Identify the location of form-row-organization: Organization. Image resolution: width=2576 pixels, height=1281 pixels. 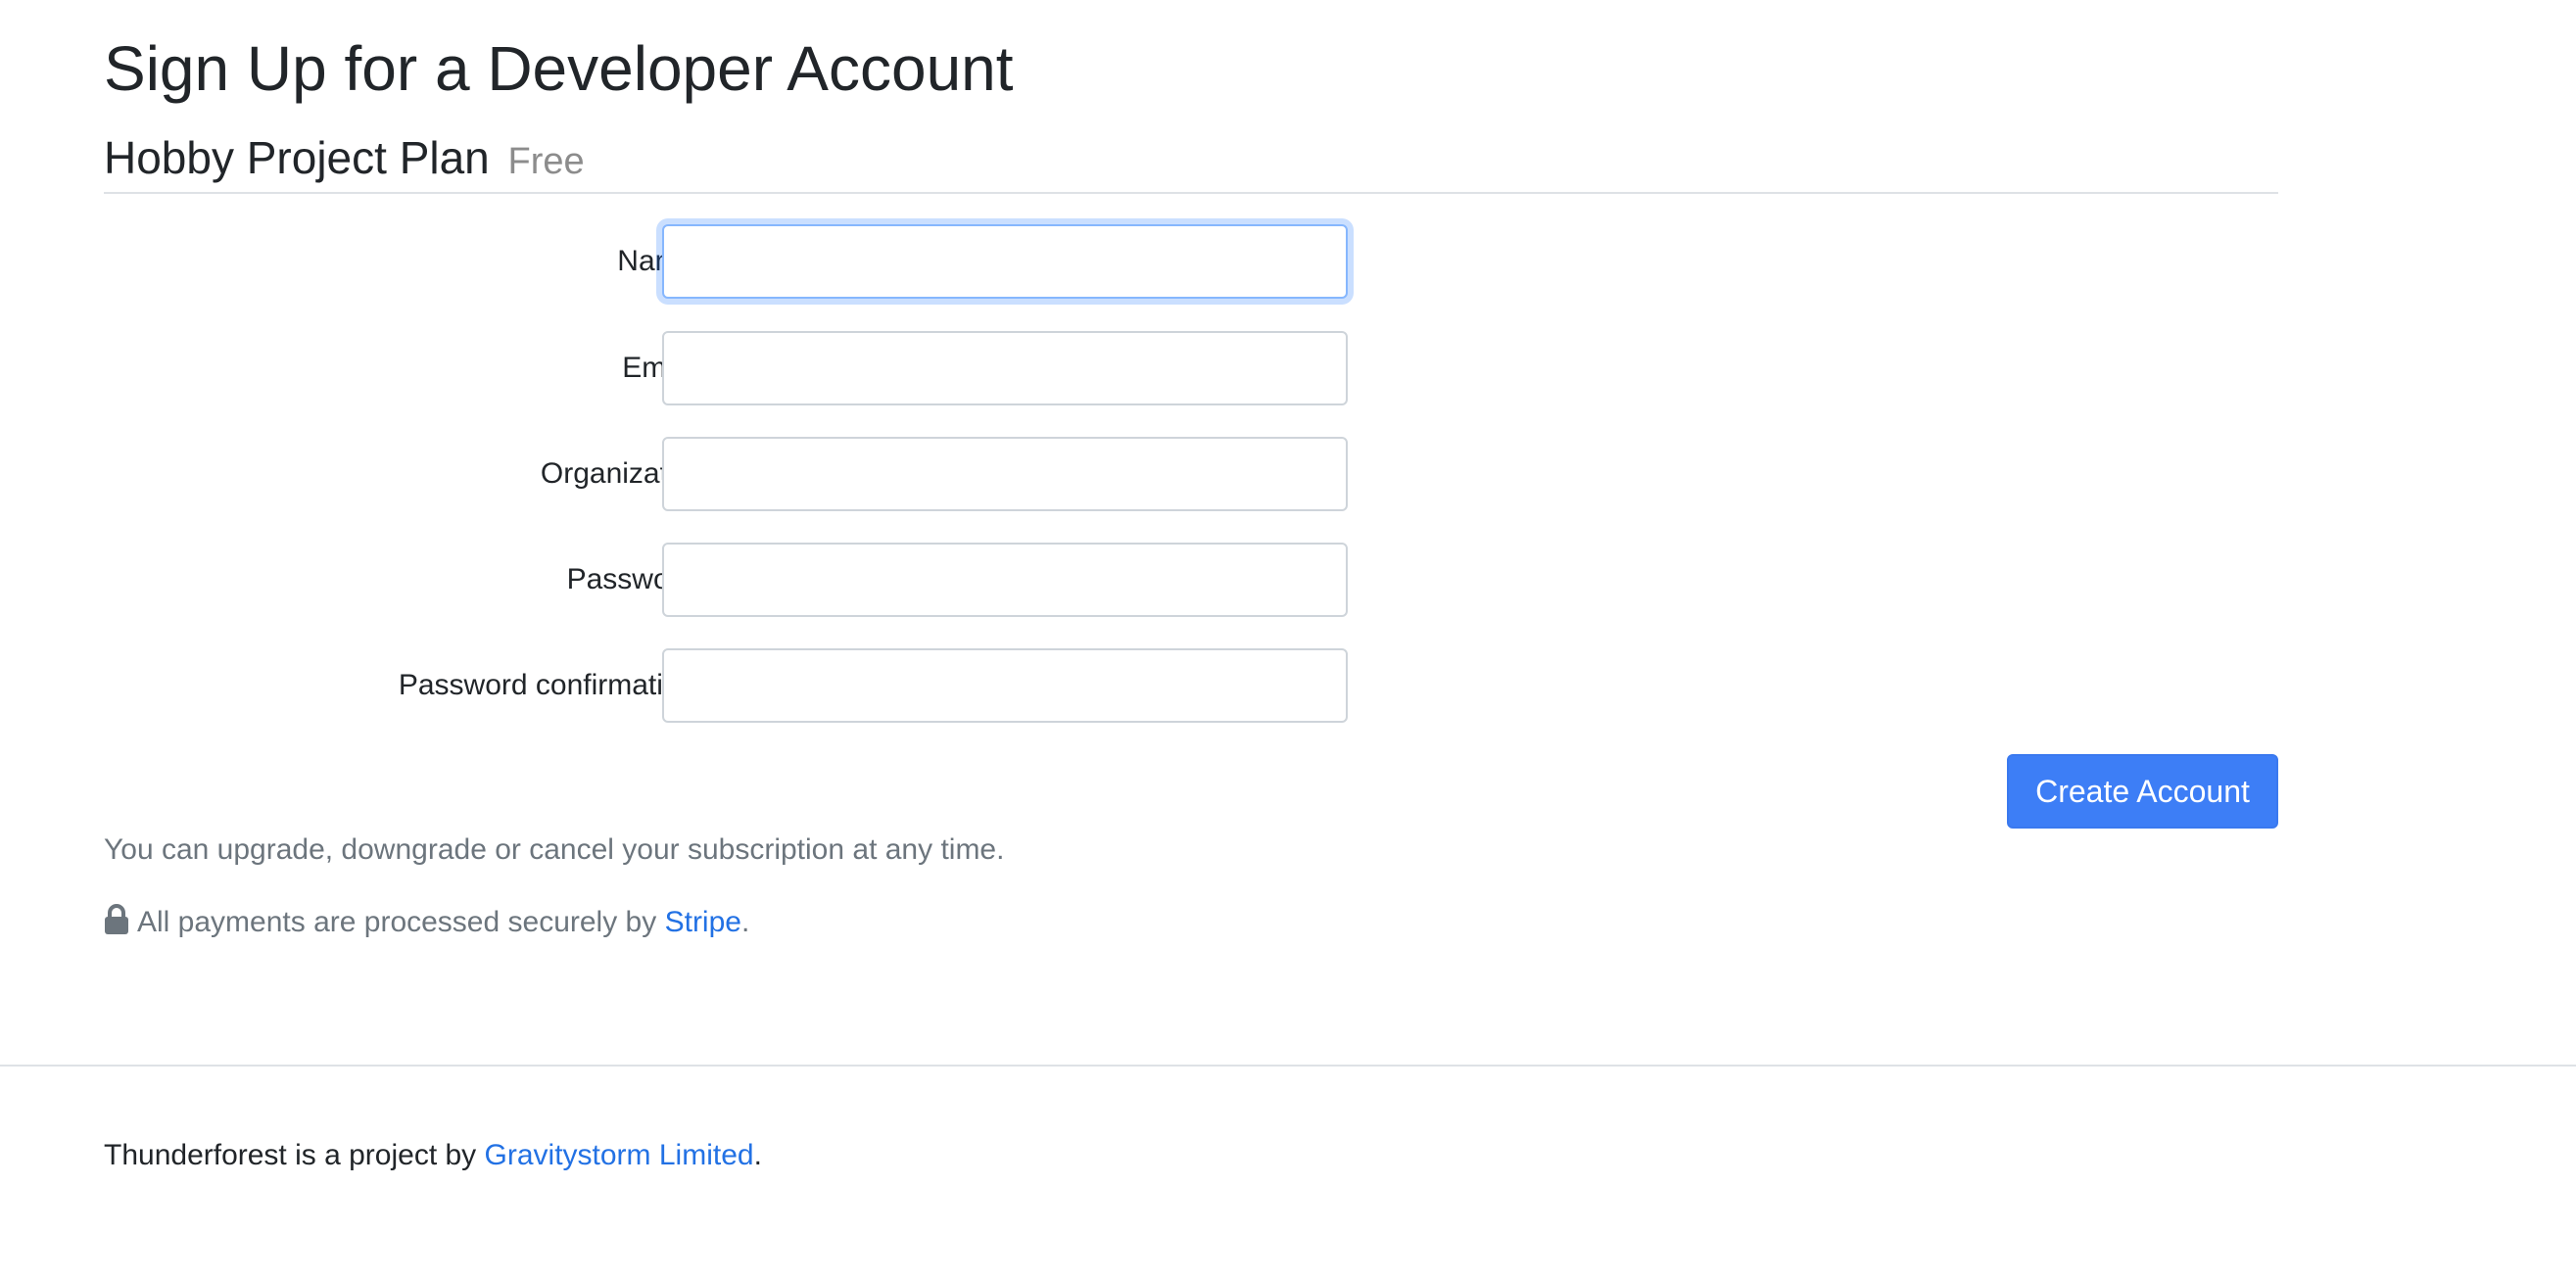
(1191, 474).